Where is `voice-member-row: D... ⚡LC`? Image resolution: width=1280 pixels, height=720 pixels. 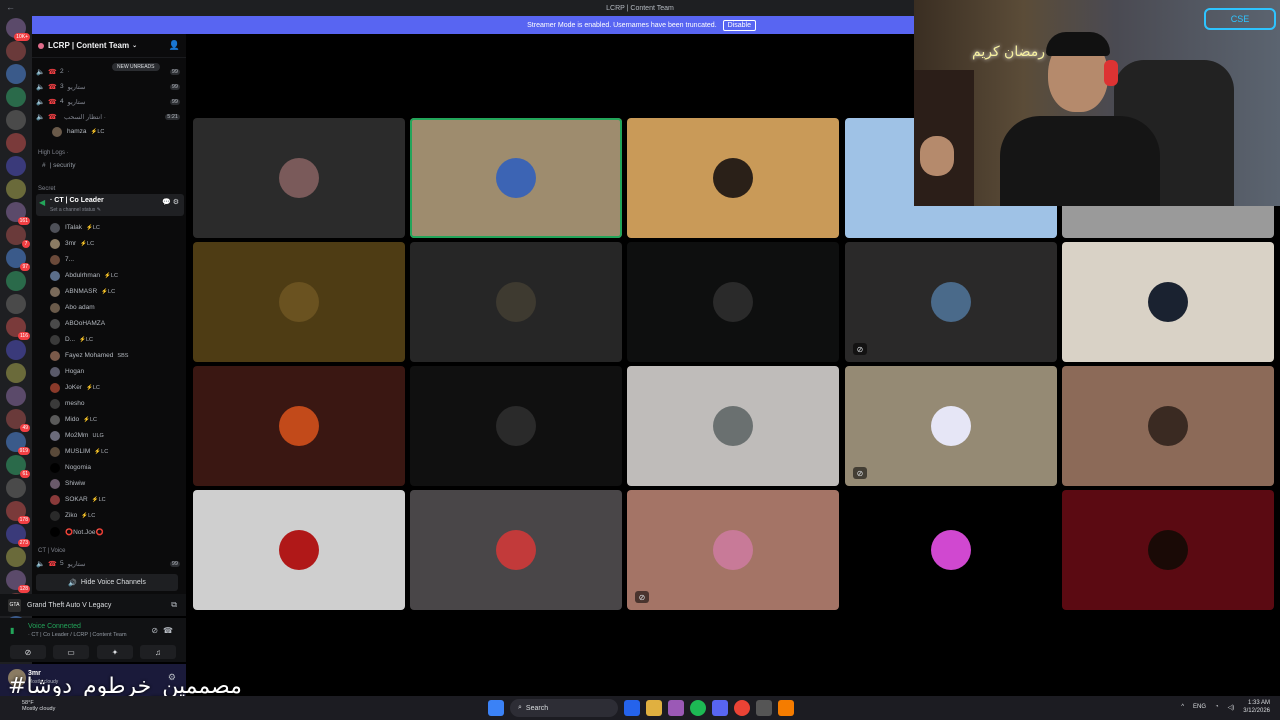
voice-member-row: D... ⚡LC is located at coordinates (109, 339).